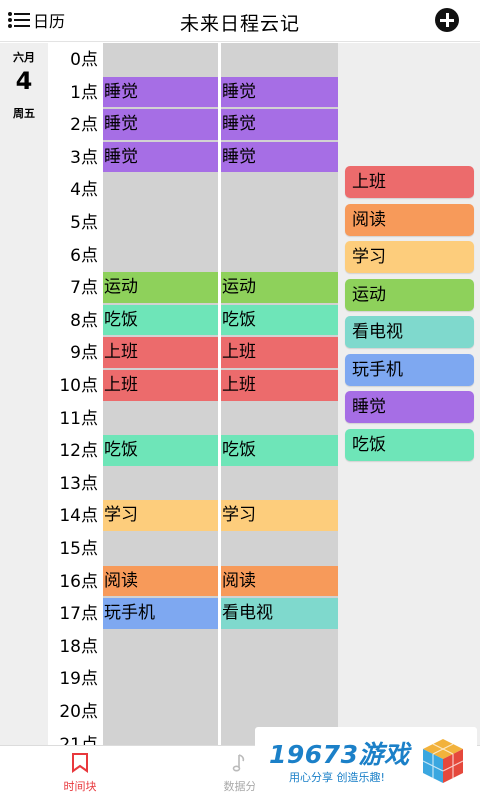 Image resolution: width=480 pixels, height=800 pixels. Describe the element at coordinates (24, 57) in the screenshot. I see `date-month: 六月` at that location.